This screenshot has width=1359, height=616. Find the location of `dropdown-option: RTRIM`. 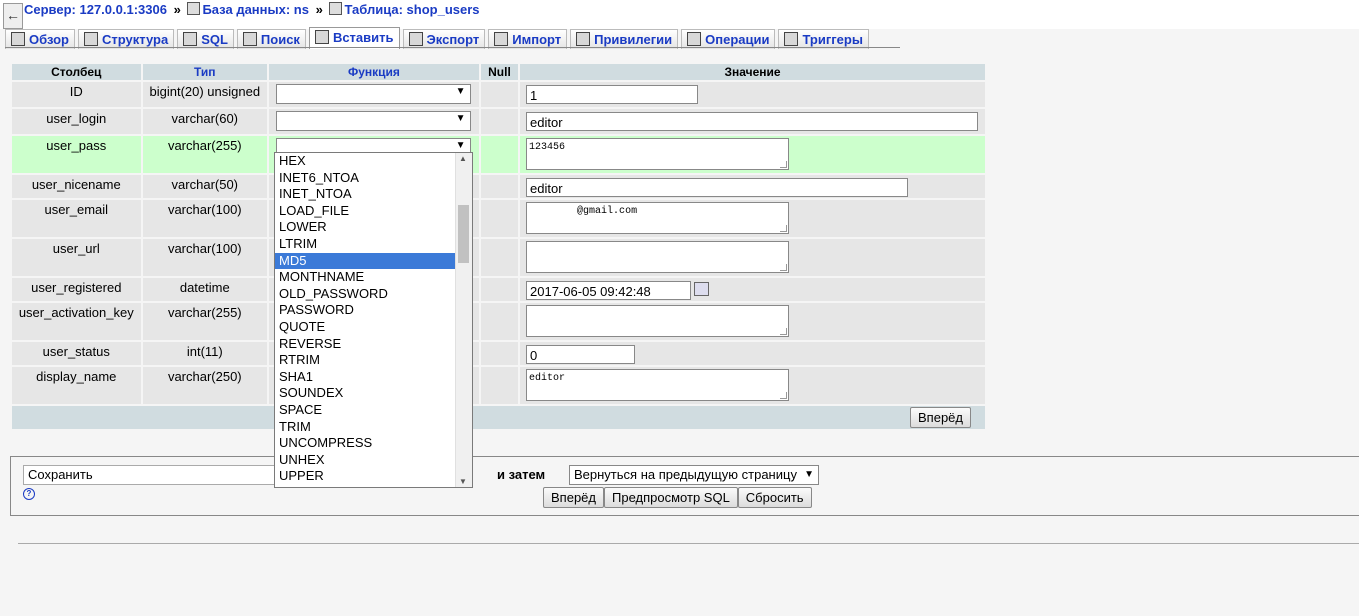

dropdown-option: RTRIM is located at coordinates (373, 360).